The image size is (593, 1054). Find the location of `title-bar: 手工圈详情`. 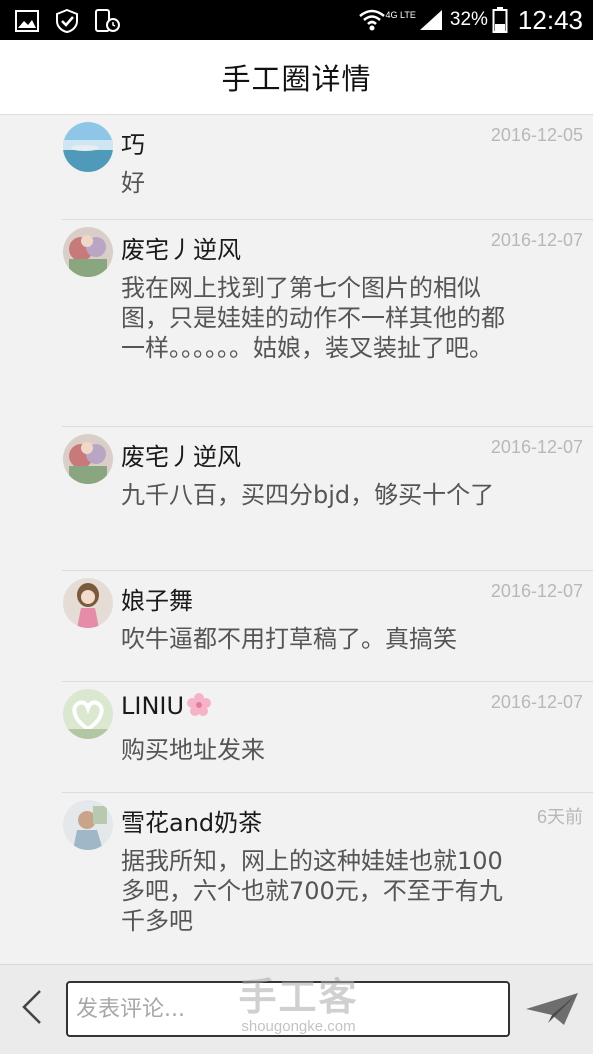

title-bar: 手工圈详情 is located at coordinates (296, 77).